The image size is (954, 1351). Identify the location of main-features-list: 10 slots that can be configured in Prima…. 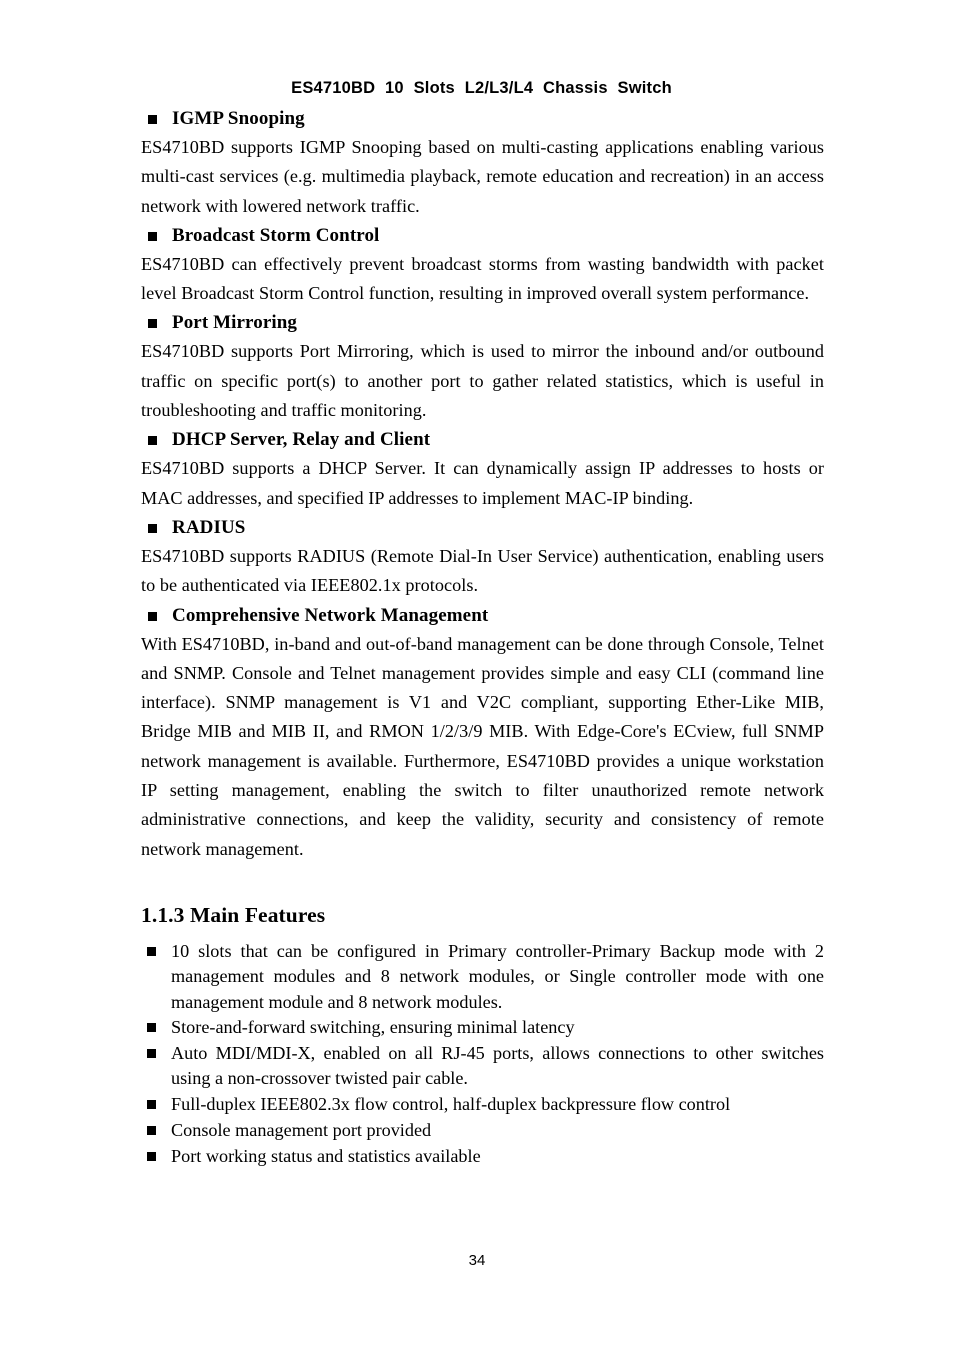
(482, 1054).